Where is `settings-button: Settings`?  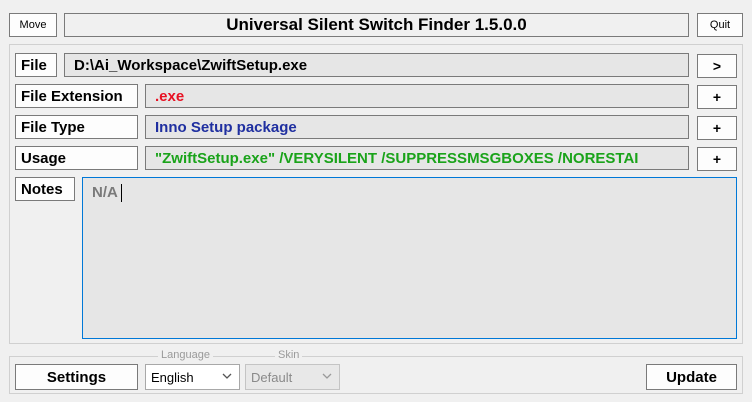
settings-button: Settings is located at coordinates (76, 377).